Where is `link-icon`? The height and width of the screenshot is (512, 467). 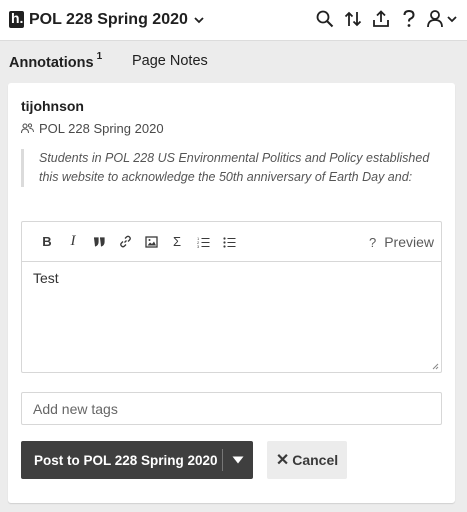
link-icon is located at coordinates (125, 241).